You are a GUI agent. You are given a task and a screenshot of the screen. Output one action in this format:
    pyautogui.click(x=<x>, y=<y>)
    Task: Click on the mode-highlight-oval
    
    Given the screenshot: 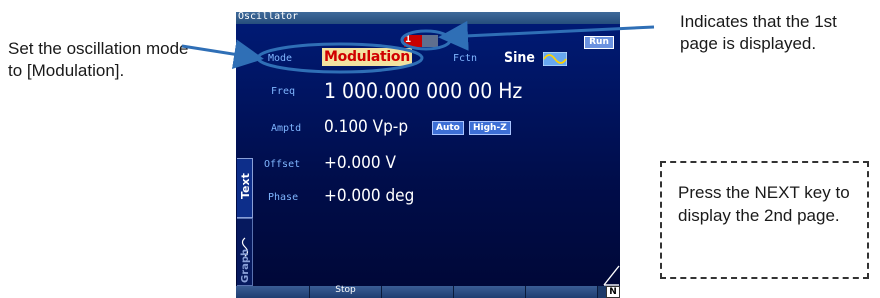 What is the action you would take?
    pyautogui.click(x=340, y=58)
    